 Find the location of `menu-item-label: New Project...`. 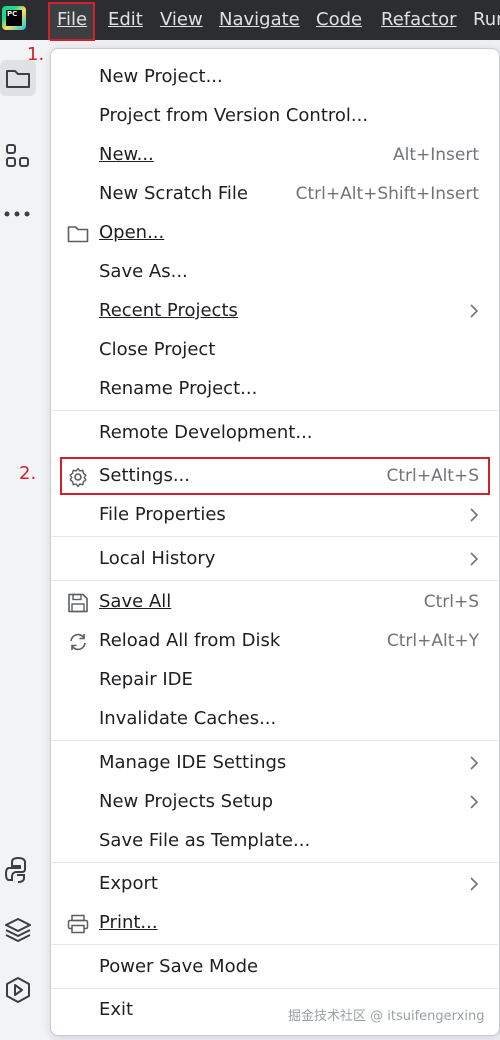

menu-item-label: New Project... is located at coordinates (161, 76).